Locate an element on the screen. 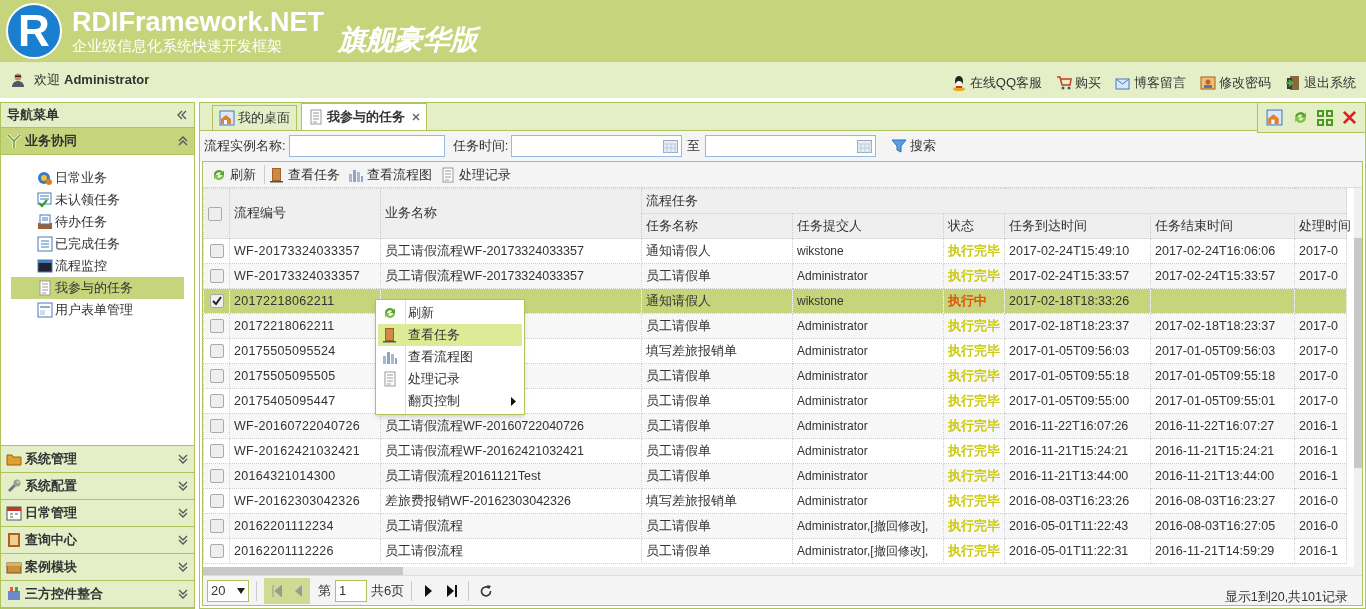 The height and width of the screenshot is (609, 1366). toolbar-button: 处理记录 is located at coordinates (475, 174).